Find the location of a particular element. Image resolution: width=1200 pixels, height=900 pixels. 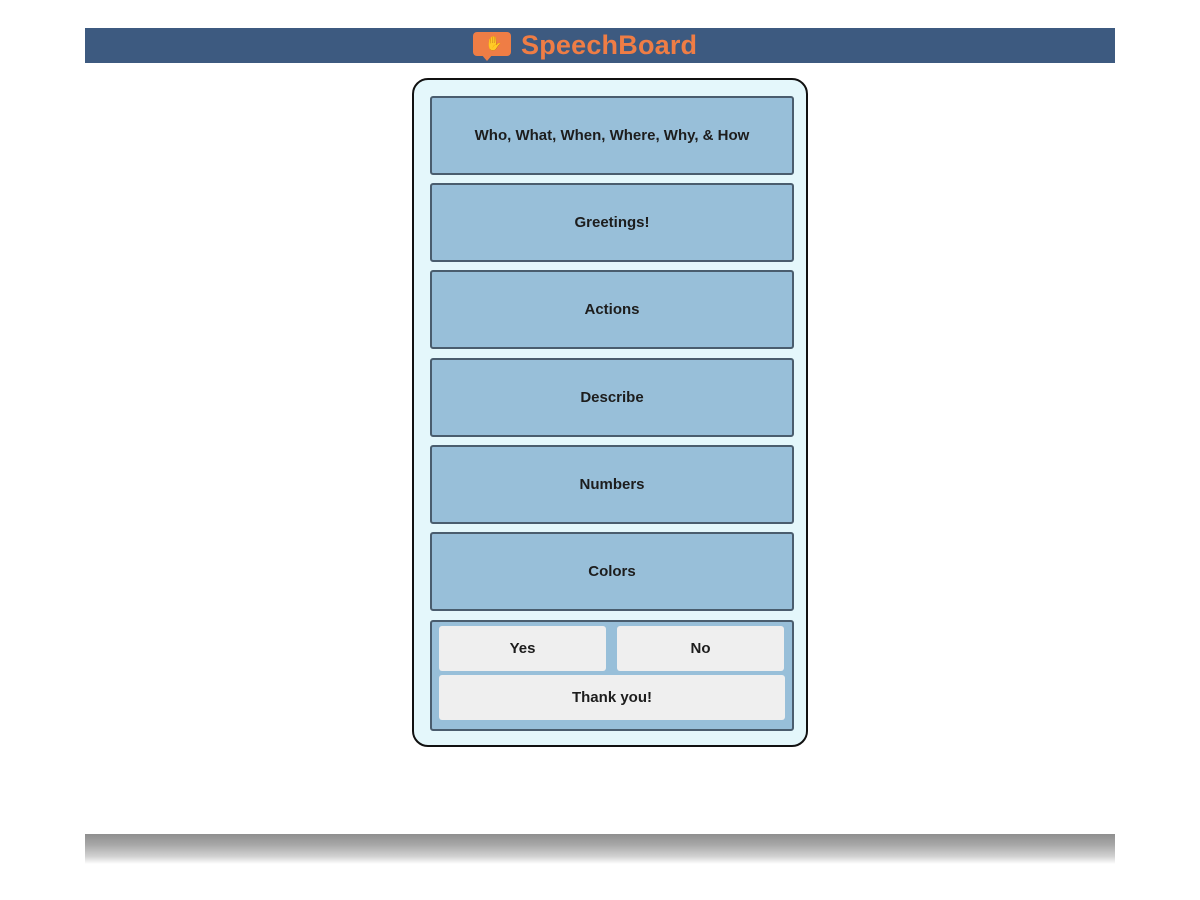

brand-name: SpeechBoard is located at coordinates (609, 45).